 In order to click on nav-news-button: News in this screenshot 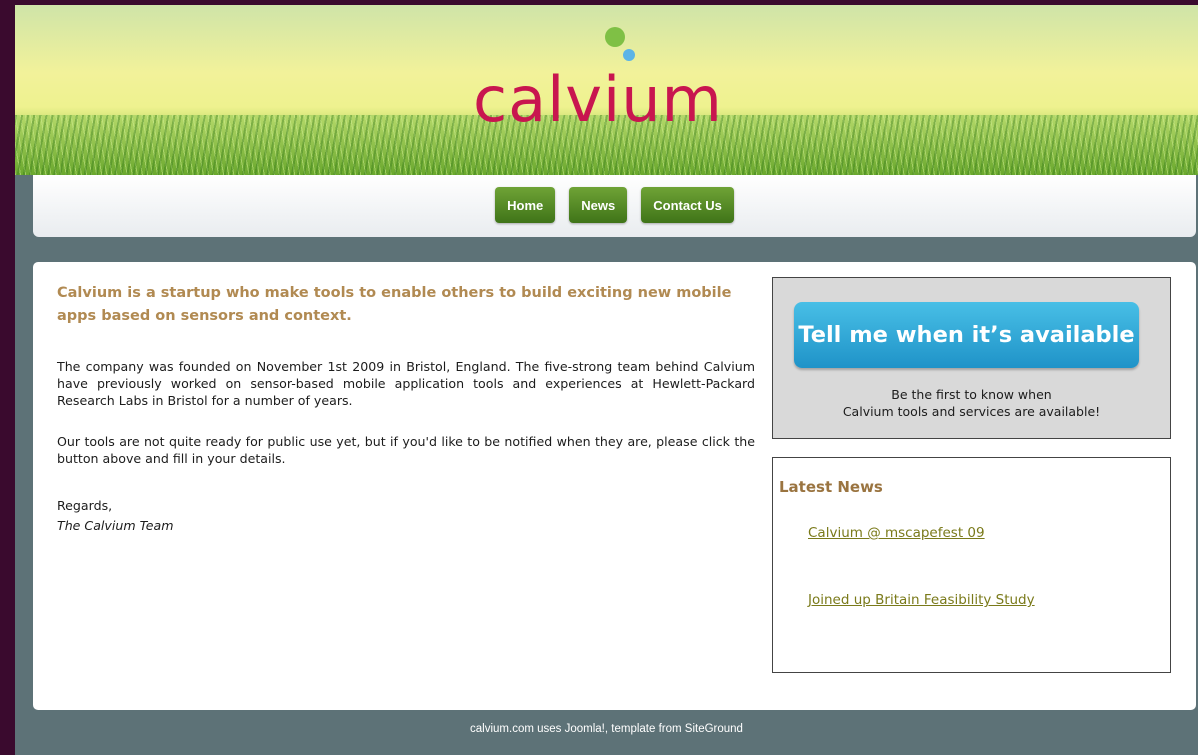, I will do `click(598, 205)`.